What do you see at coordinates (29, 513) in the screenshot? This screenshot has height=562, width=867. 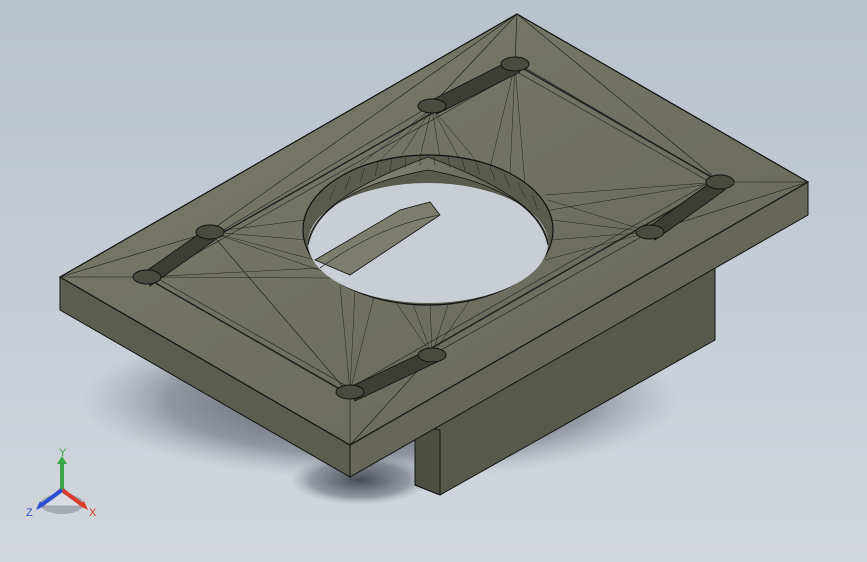 I see `z-axis-label: Z` at bounding box center [29, 513].